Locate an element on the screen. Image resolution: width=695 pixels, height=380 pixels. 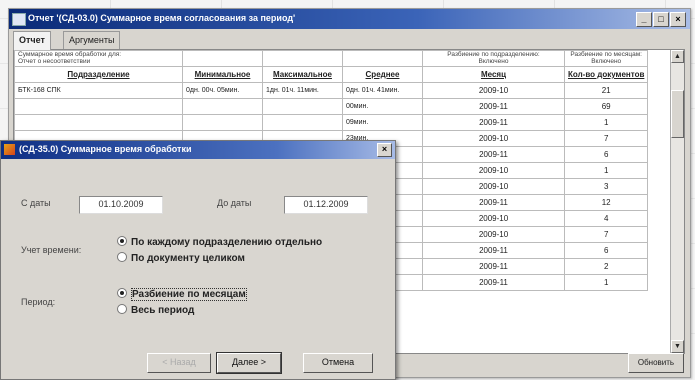
cell-avg: 0дн. 01ч. 41мин. is located at coordinates (382, 90).